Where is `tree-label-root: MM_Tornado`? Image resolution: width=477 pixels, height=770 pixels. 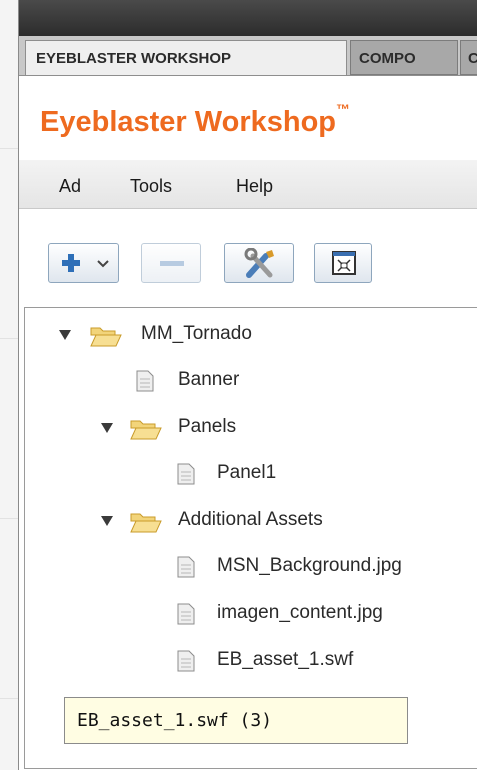 tree-label-root: MM_Tornado is located at coordinates (196, 333).